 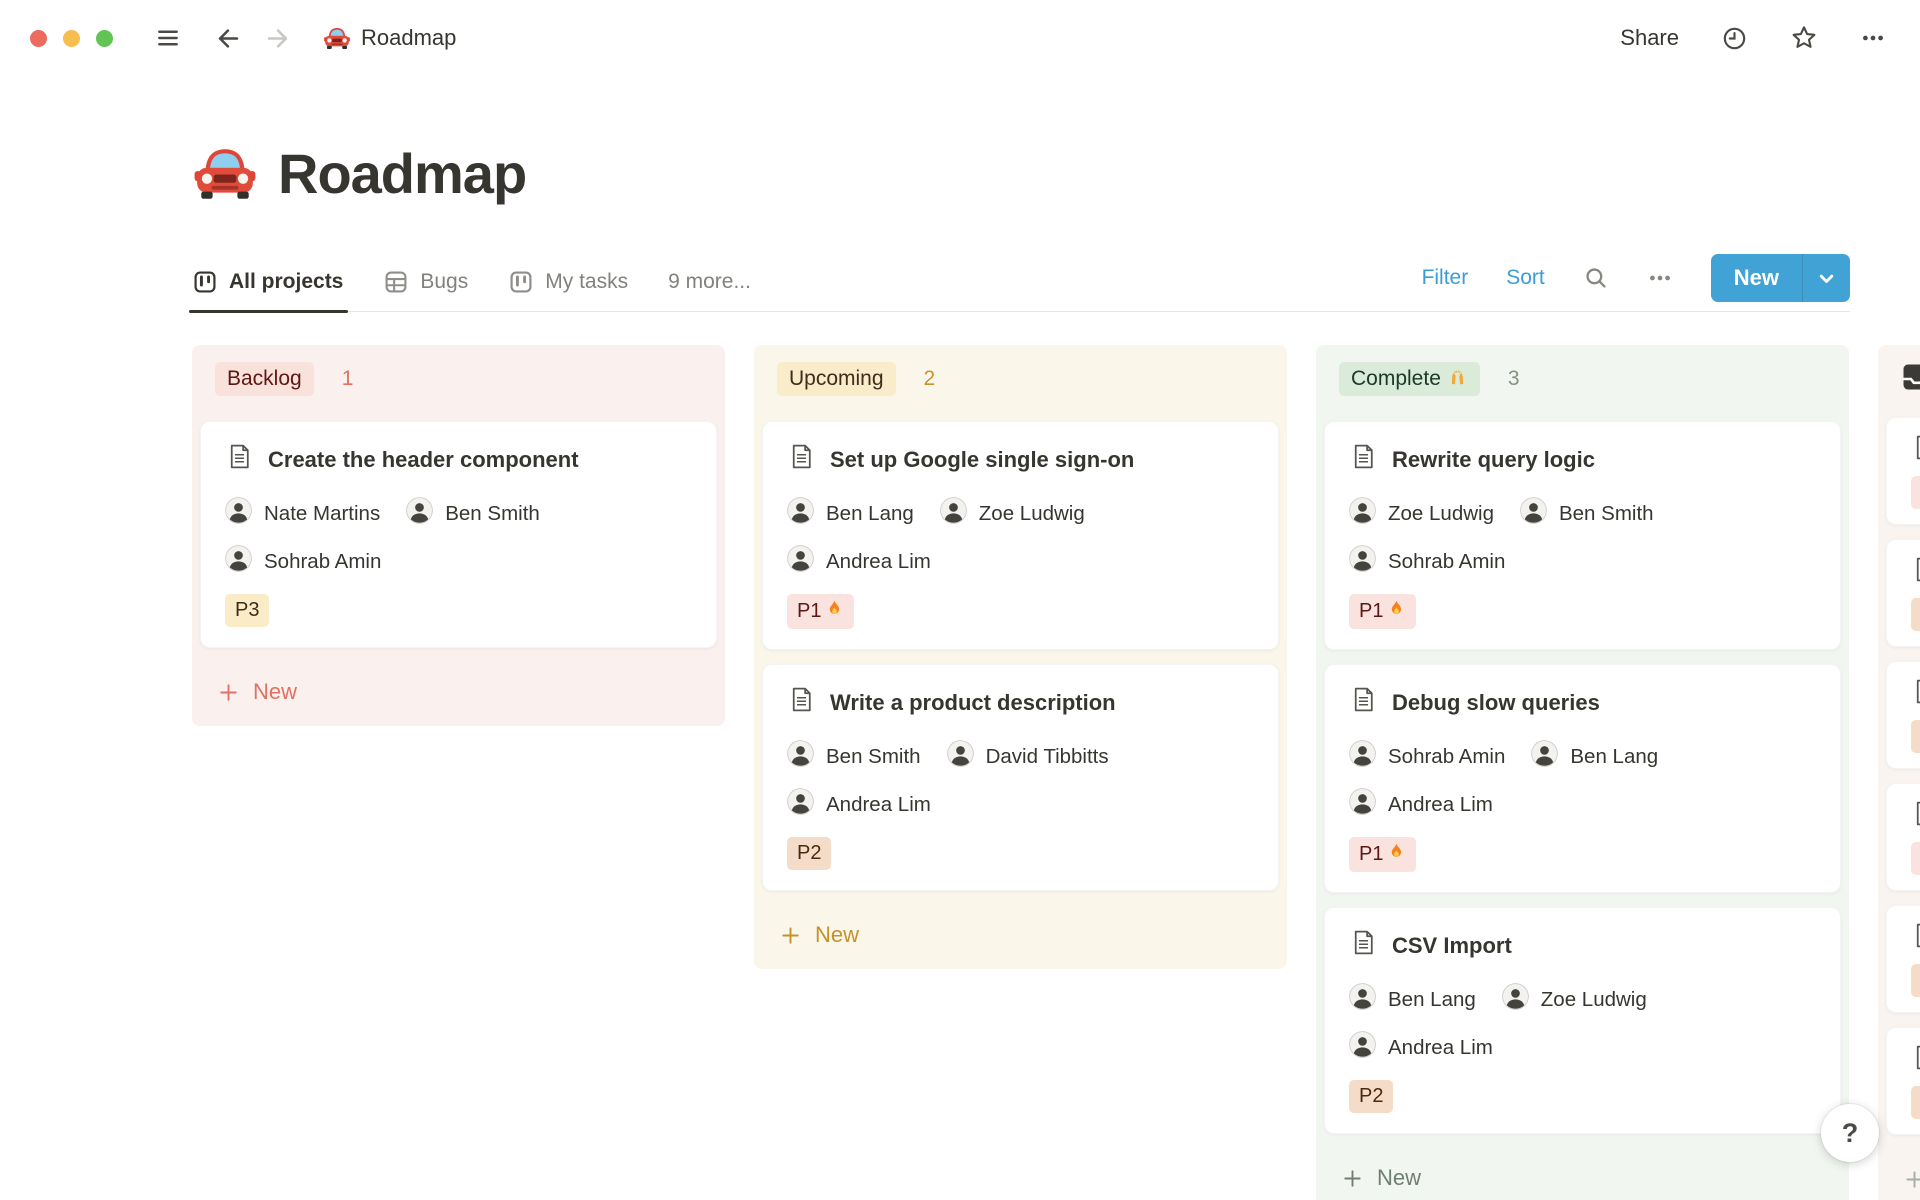 What do you see at coordinates (1513, 378) in the screenshot?
I see `column-card-count: 3` at bounding box center [1513, 378].